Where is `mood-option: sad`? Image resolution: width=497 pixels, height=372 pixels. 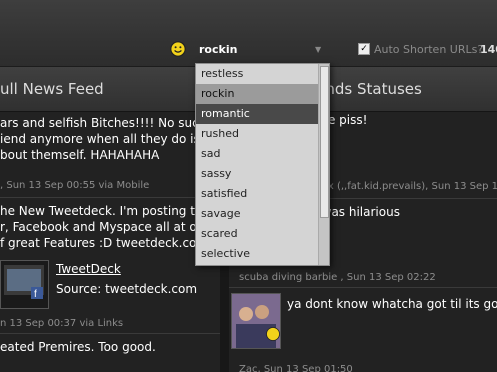
mood-option: sad is located at coordinates (262, 154).